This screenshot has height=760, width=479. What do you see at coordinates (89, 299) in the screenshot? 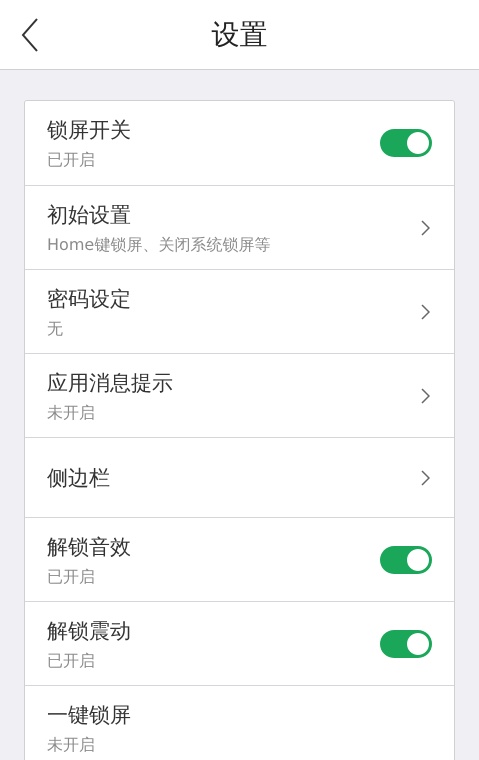
I see `setting-title: 密码设定` at bounding box center [89, 299].